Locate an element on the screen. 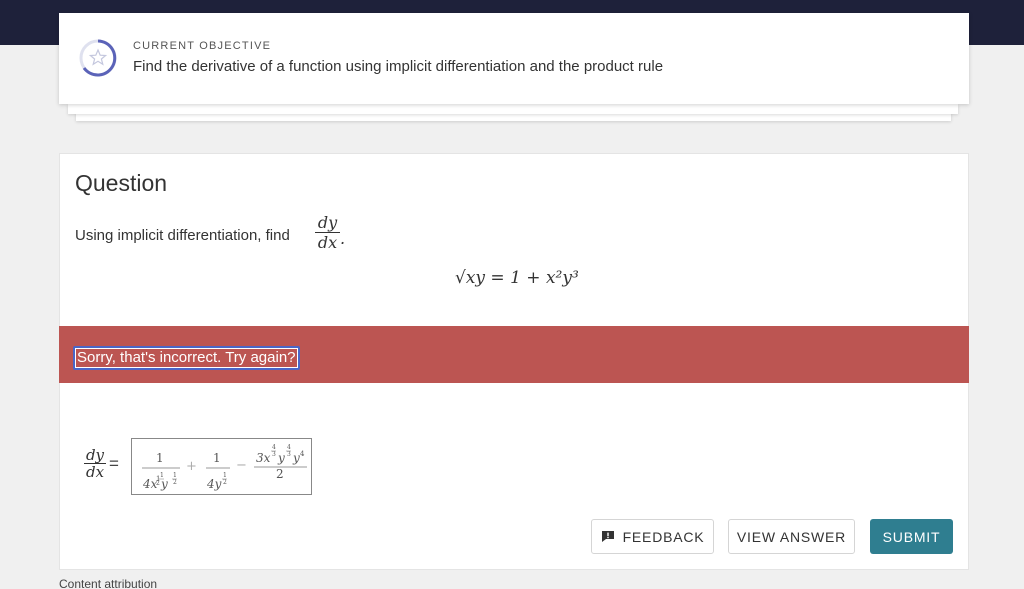 The height and width of the screenshot is (589, 1024). question-title: Question is located at coordinates (121, 183).